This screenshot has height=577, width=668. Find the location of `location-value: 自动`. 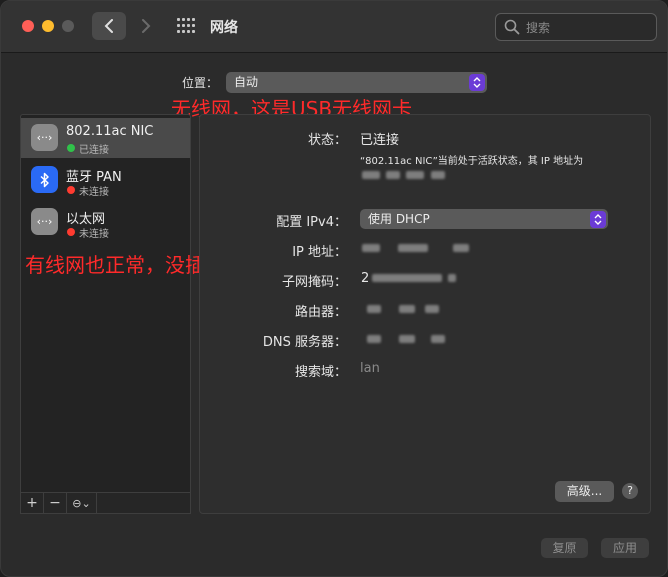

location-value: 自动 is located at coordinates (246, 82).